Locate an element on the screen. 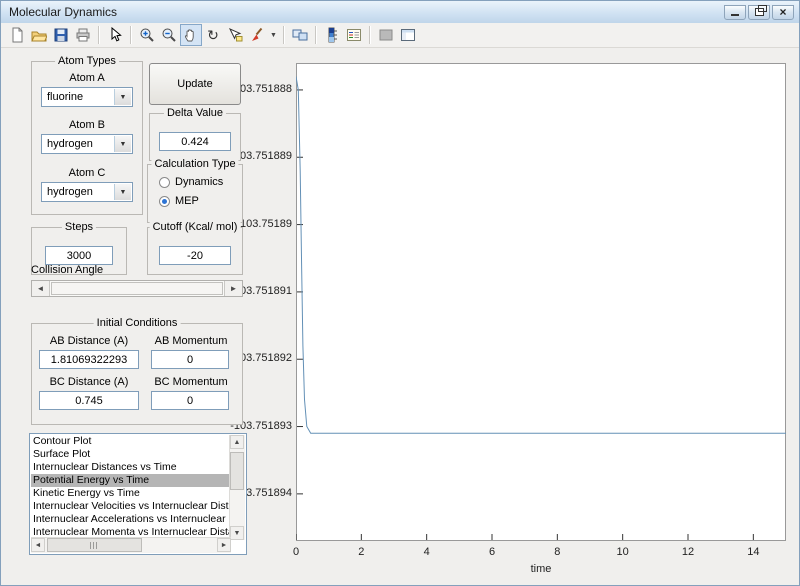 The image size is (800, 586). cutoff-title: Cutoff (Kcal/ mol) is located at coordinates (195, 227).